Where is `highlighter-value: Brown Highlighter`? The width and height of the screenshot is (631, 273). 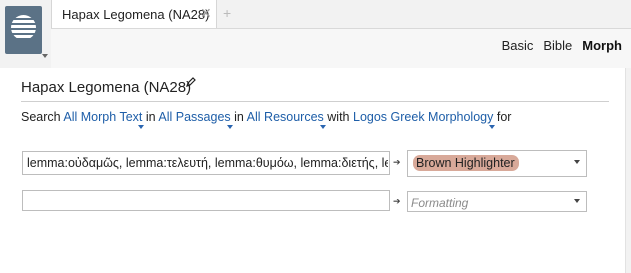 highlighter-value: Brown Highlighter is located at coordinates (466, 163).